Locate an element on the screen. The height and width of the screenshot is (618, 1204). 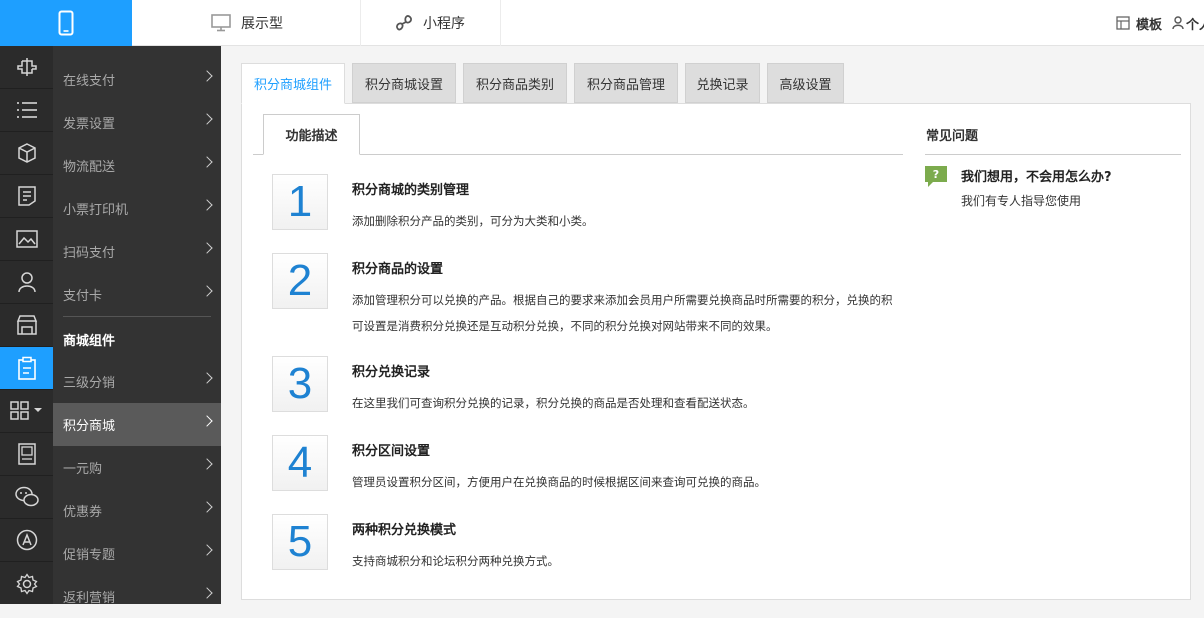
plugin-icon is located at coordinates (26, 67).